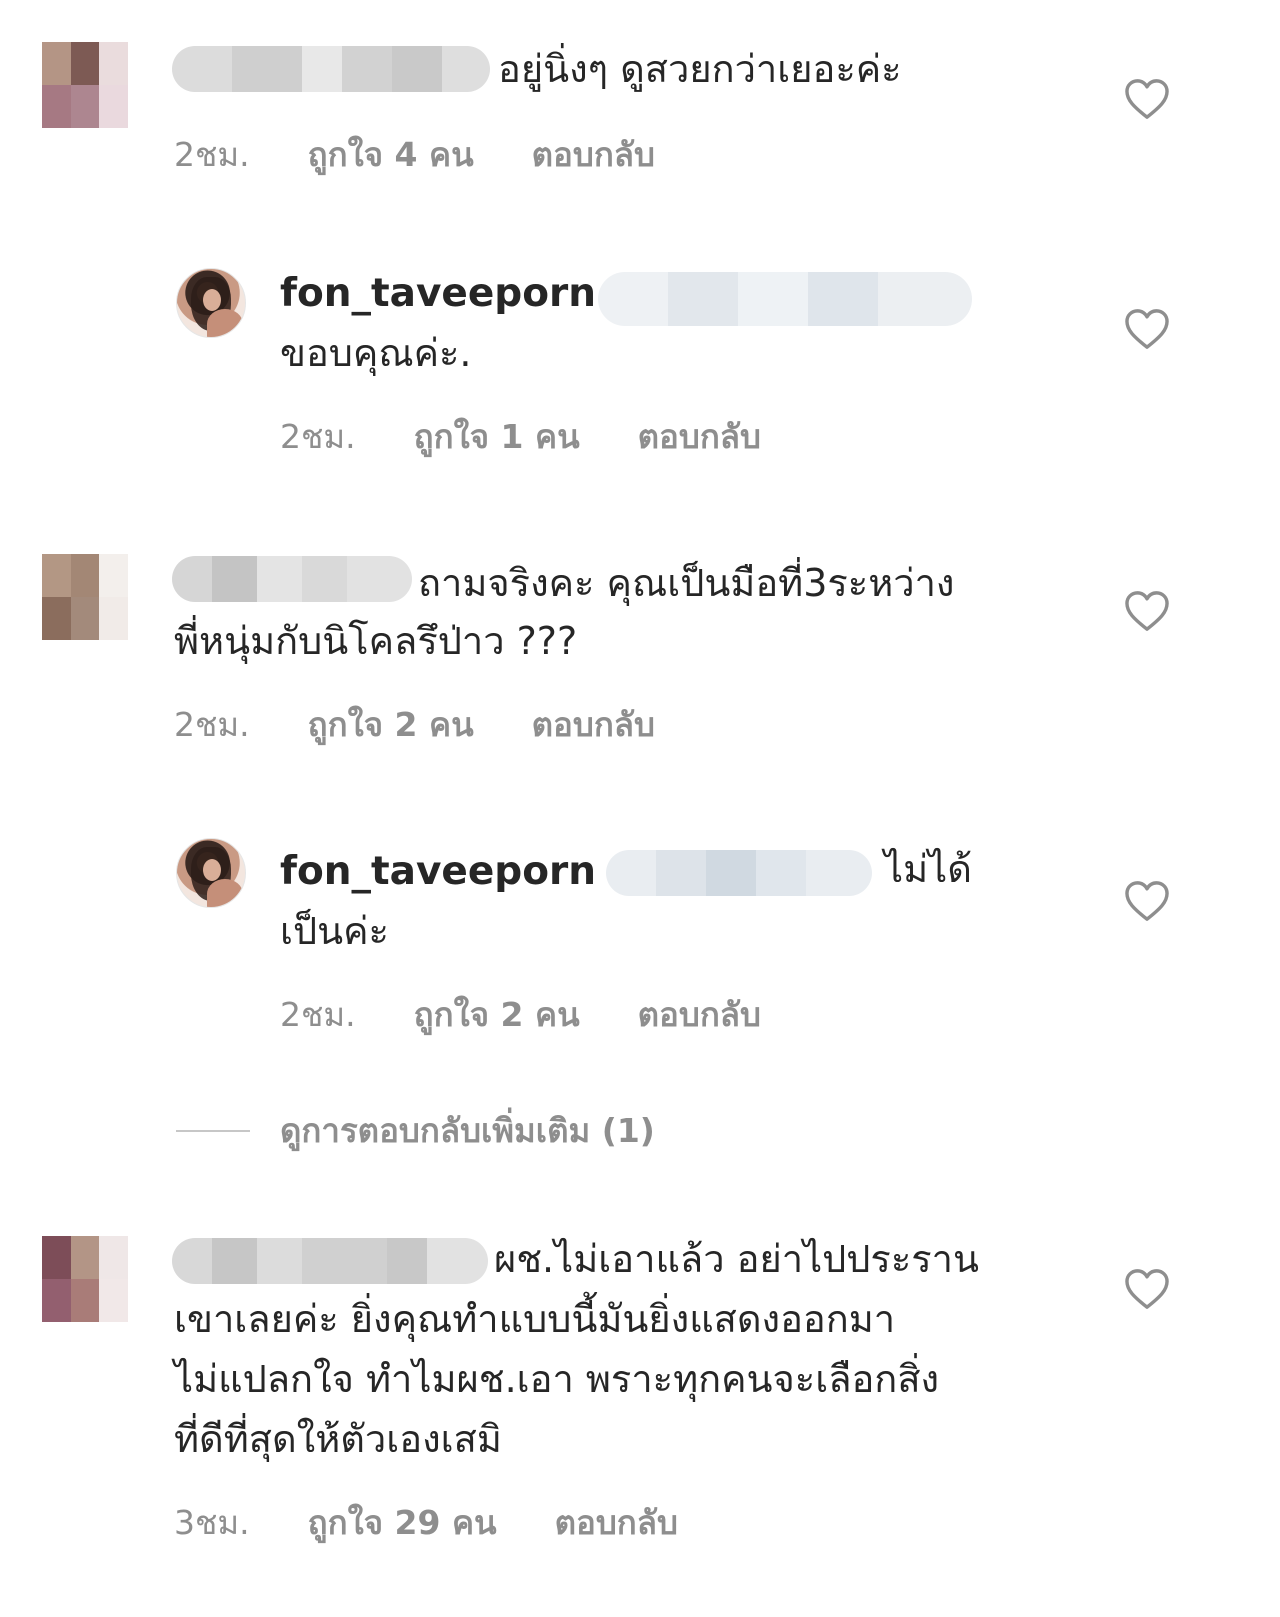 The height and width of the screenshot is (1617, 1280). I want to click on comment-text-line-2: พี่หนุ่มกับนิโคลรึป่าว ???, so click(376, 641).